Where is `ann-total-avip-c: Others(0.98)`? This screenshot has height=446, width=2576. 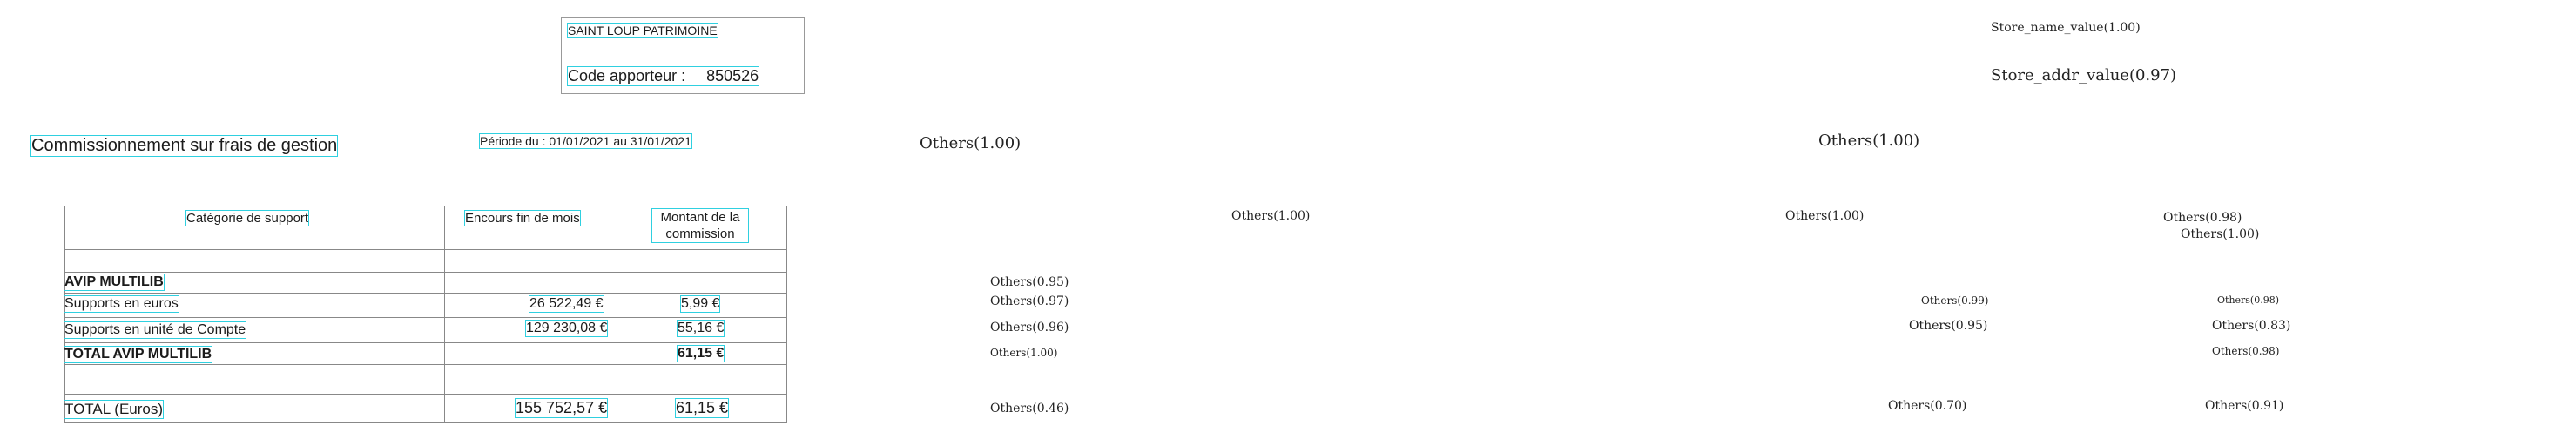 ann-total-avip-c: Others(0.98) is located at coordinates (2246, 351).